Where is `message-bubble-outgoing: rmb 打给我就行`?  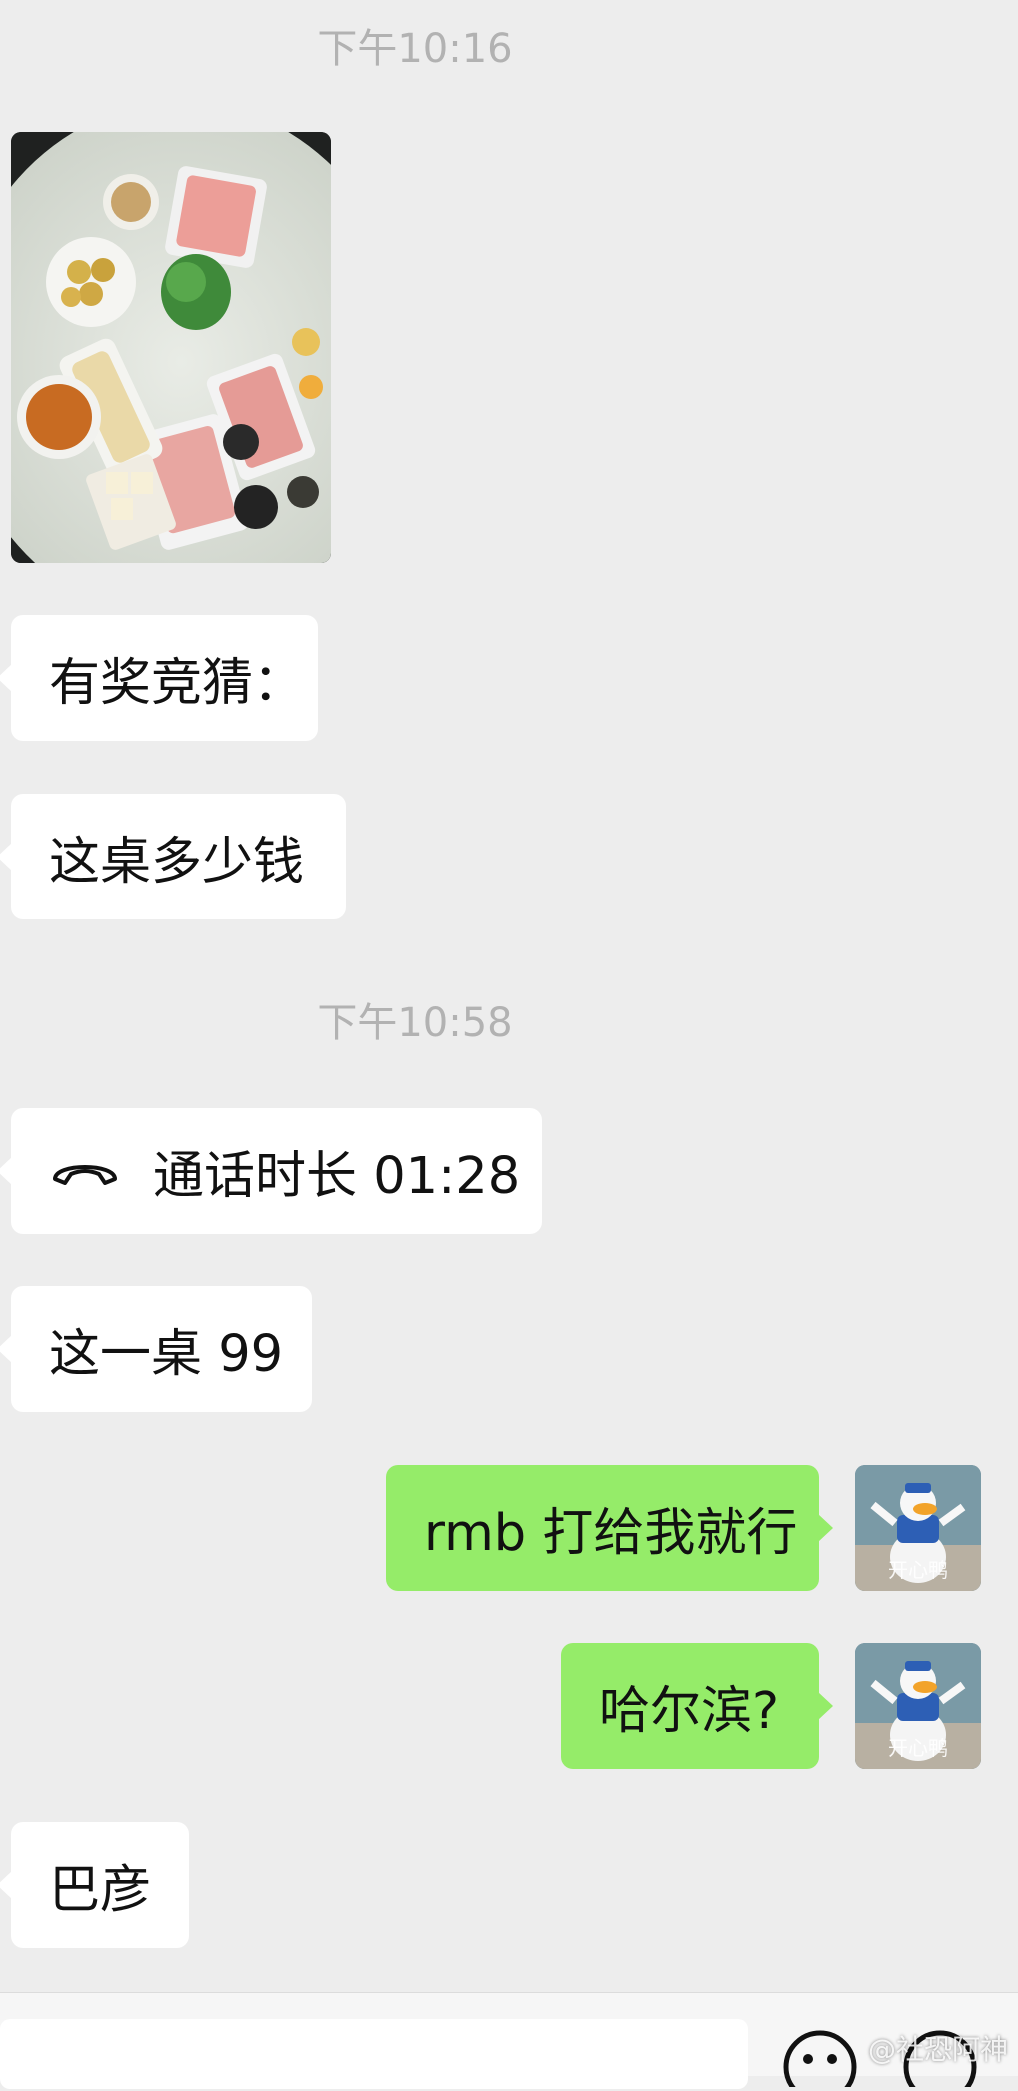
message-bubble-outgoing: rmb 打给我就行 is located at coordinates (609, 1528).